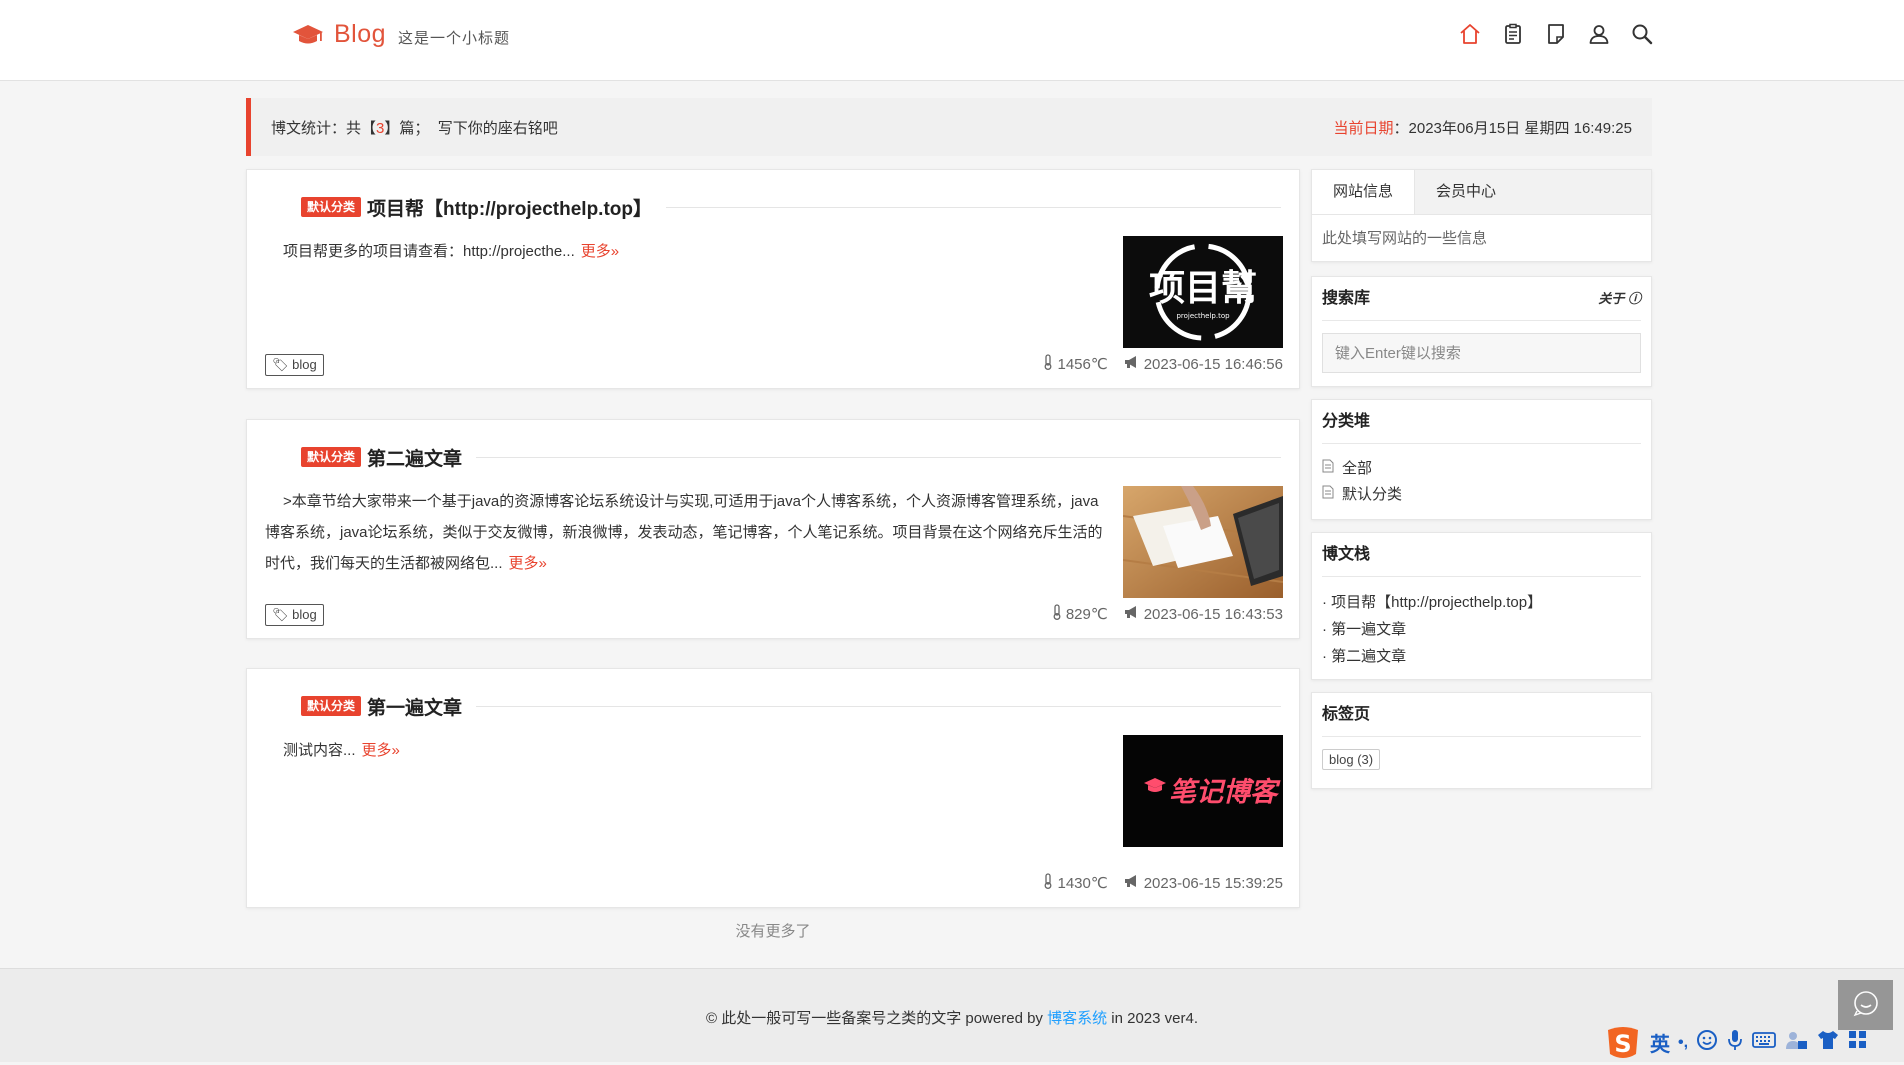 Image resolution: width=1904 pixels, height=1065 pixels. I want to click on ime-lang-toggle: 英, so click(1660, 1042).